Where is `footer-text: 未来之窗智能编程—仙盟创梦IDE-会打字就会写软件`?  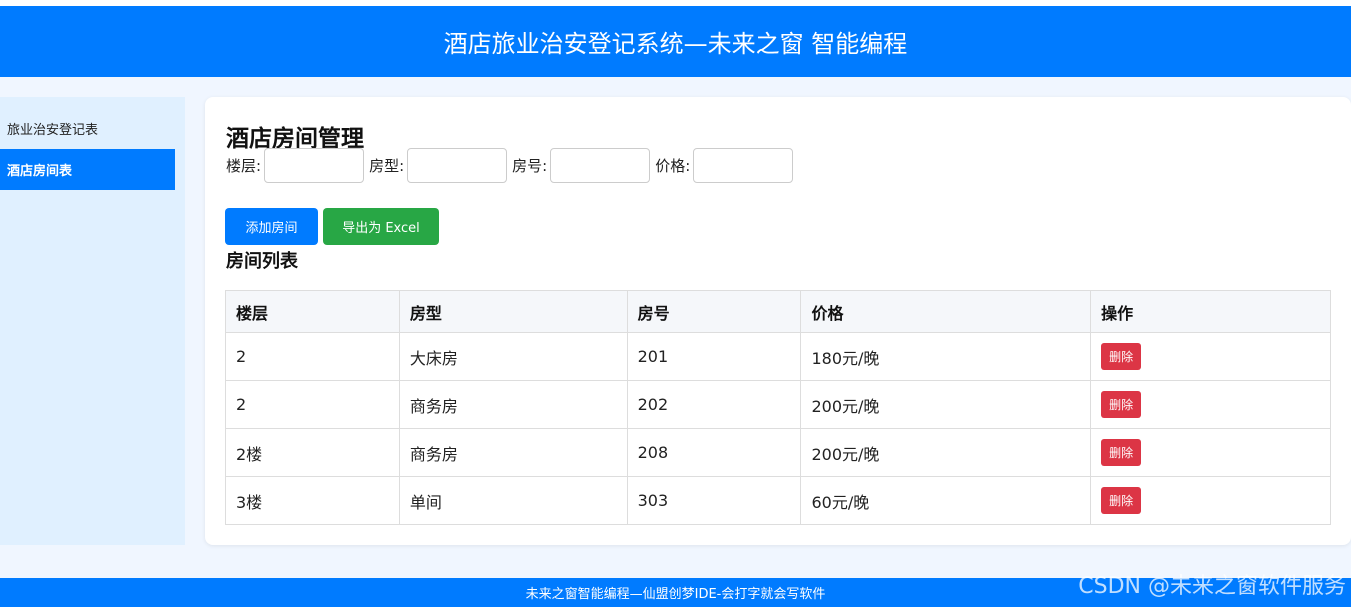 footer-text: 未来之窗智能编程—仙盟创梦IDE-会打字就会写软件 is located at coordinates (675, 594).